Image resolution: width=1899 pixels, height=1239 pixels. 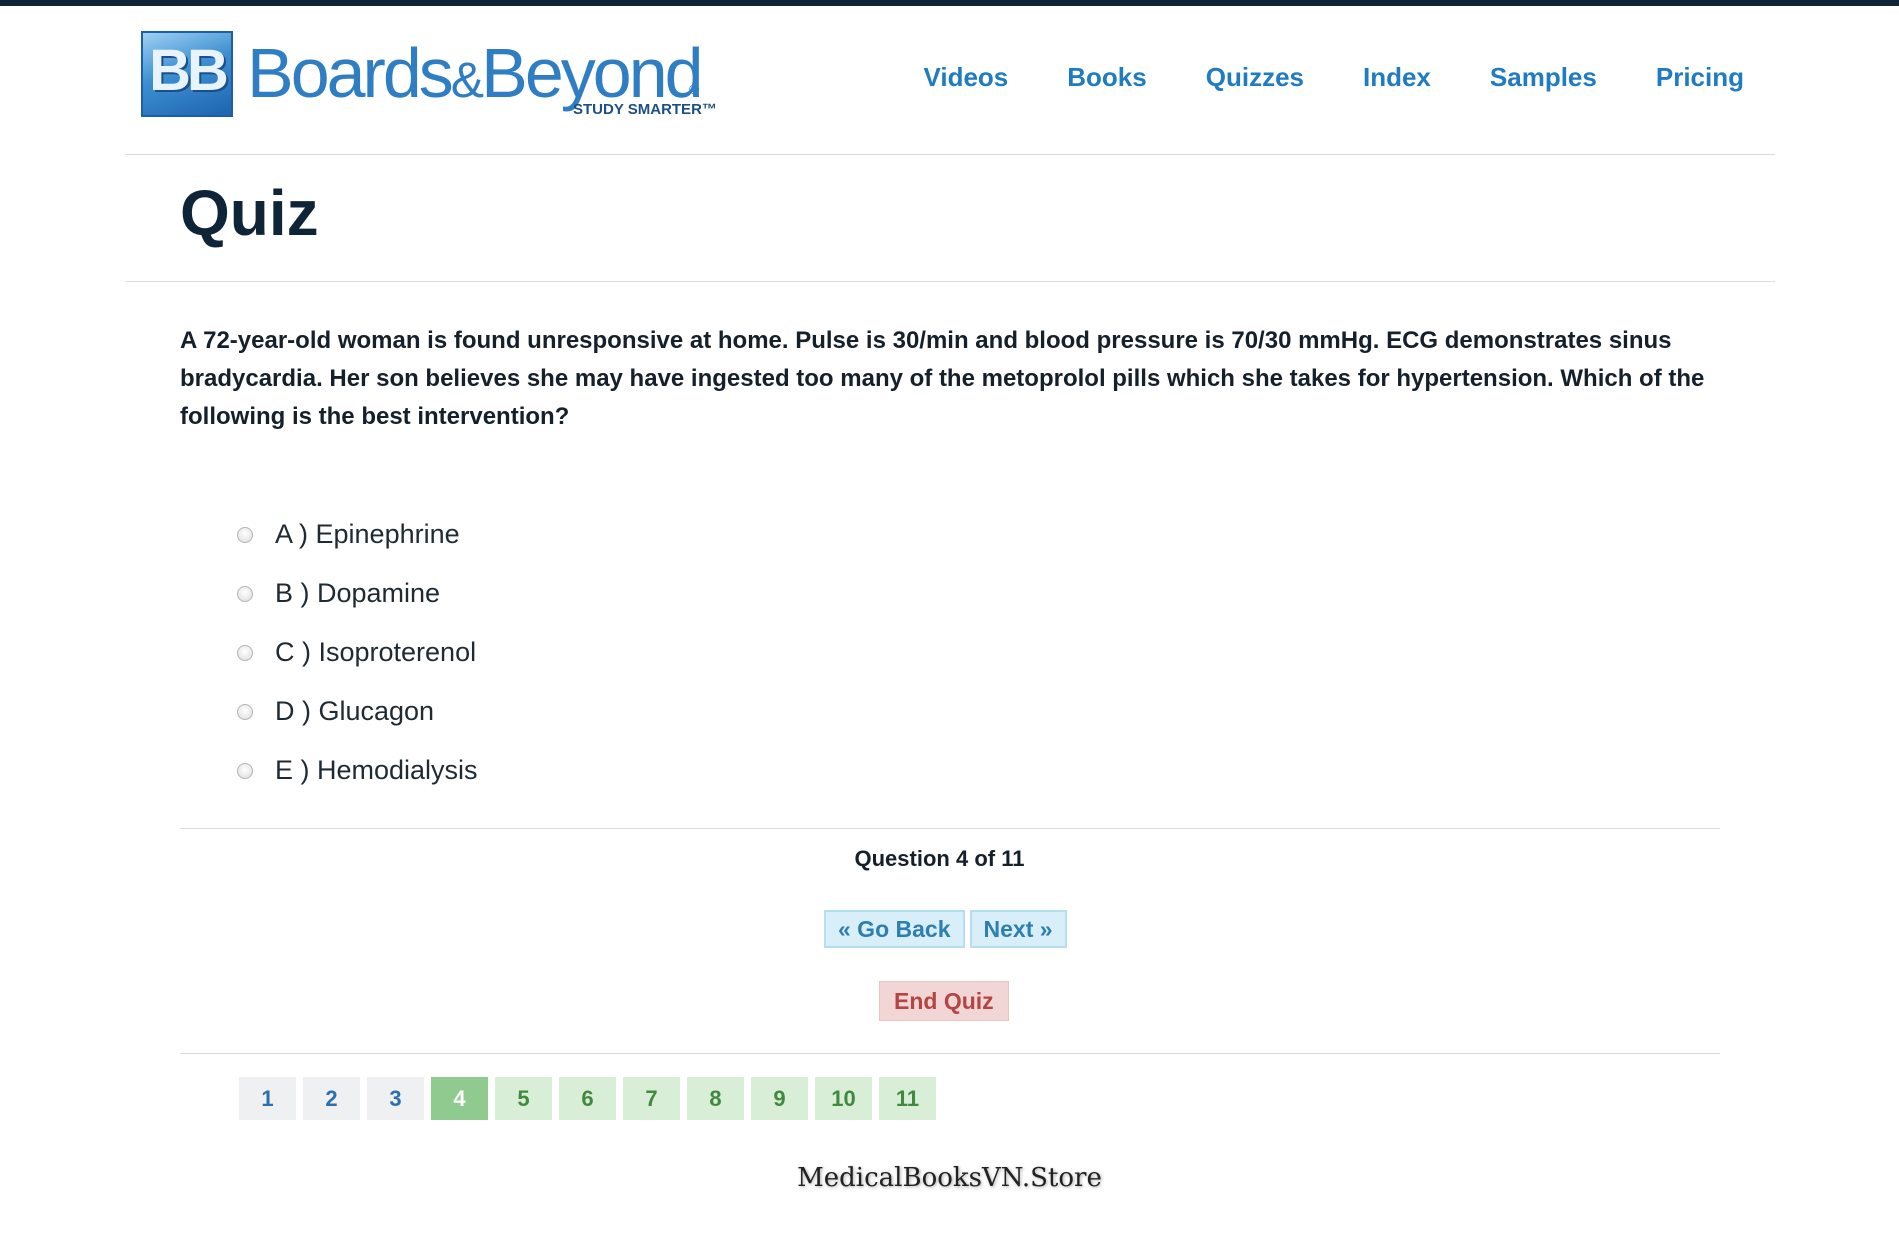 I want to click on question-divider-bottom, so click(x=950, y=1053).